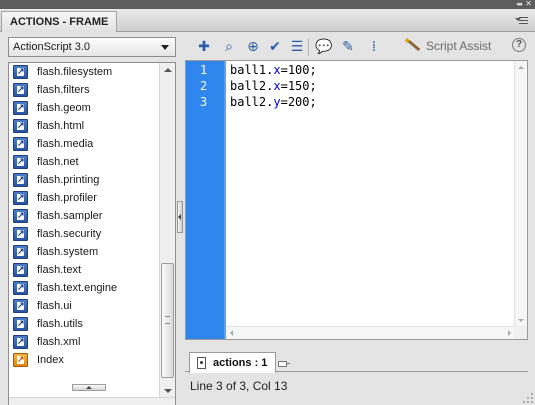 The image size is (535, 405). What do you see at coordinates (69, 234) in the screenshot?
I see `toolbox-item-label: flash.security` at bounding box center [69, 234].